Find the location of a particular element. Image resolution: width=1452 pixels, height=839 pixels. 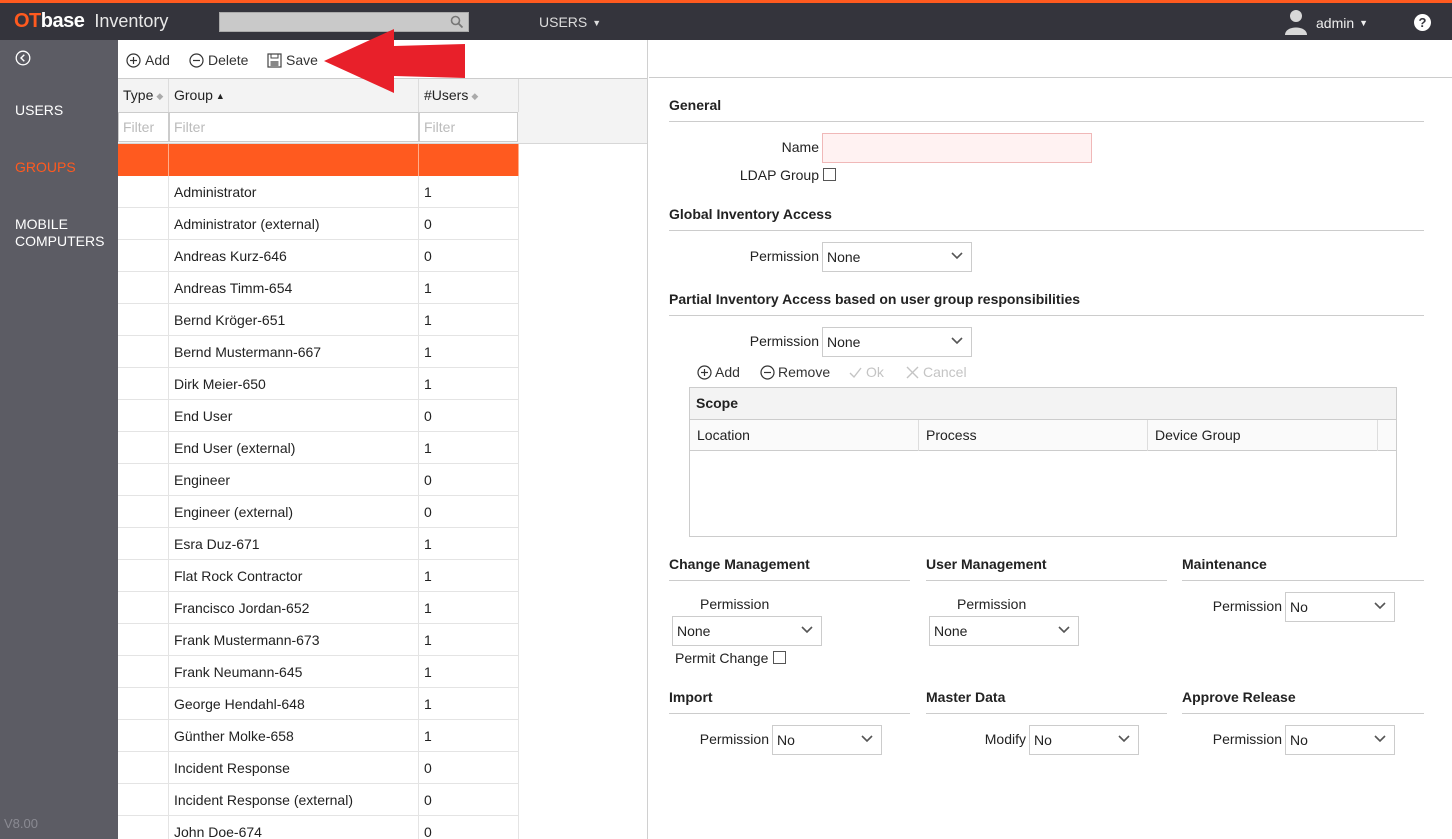

table-row: Bernd Mustermann-667 1 is located at coordinates (318, 352).